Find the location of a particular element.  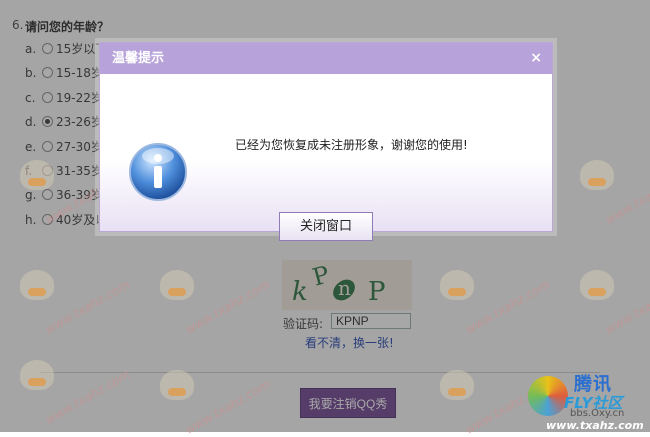

site-logo: 腾讯 FLY社区 bbs.Oxy.cn www.txahz.com is located at coordinates (588, 400).